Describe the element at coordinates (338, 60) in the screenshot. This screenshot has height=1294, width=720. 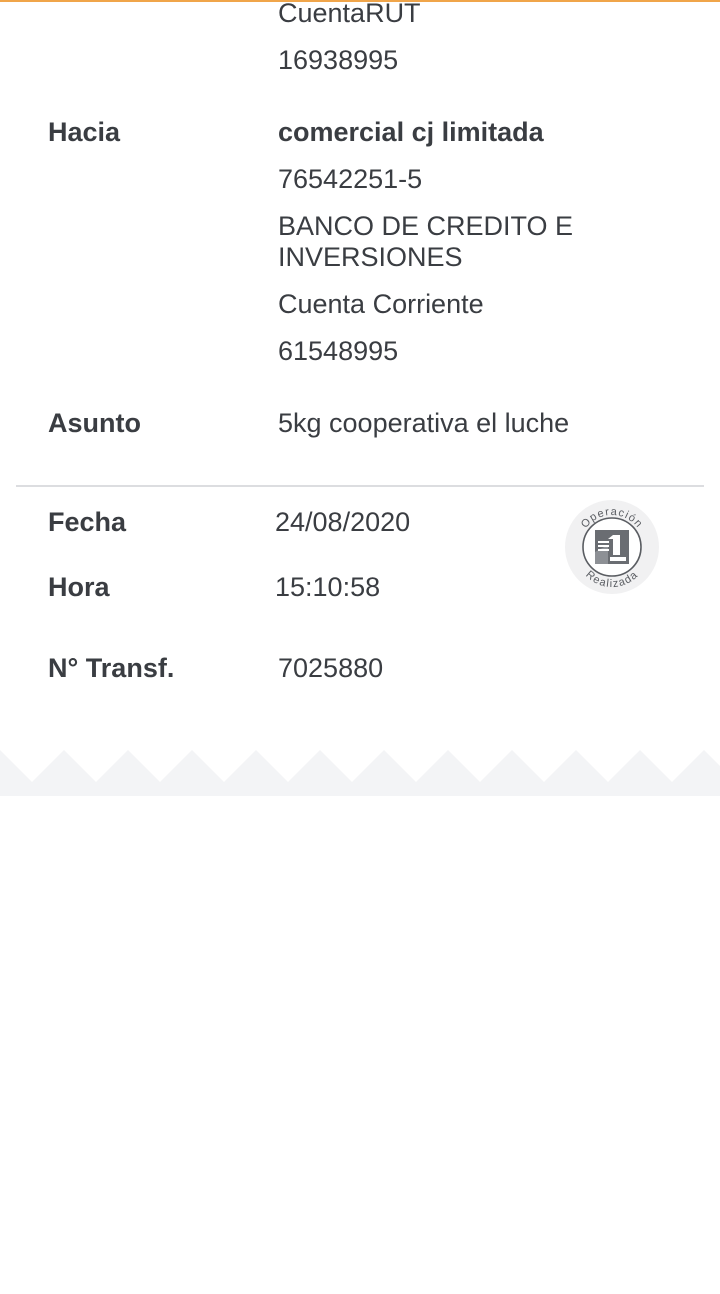
I see `origin-account-number: 16938995` at that location.